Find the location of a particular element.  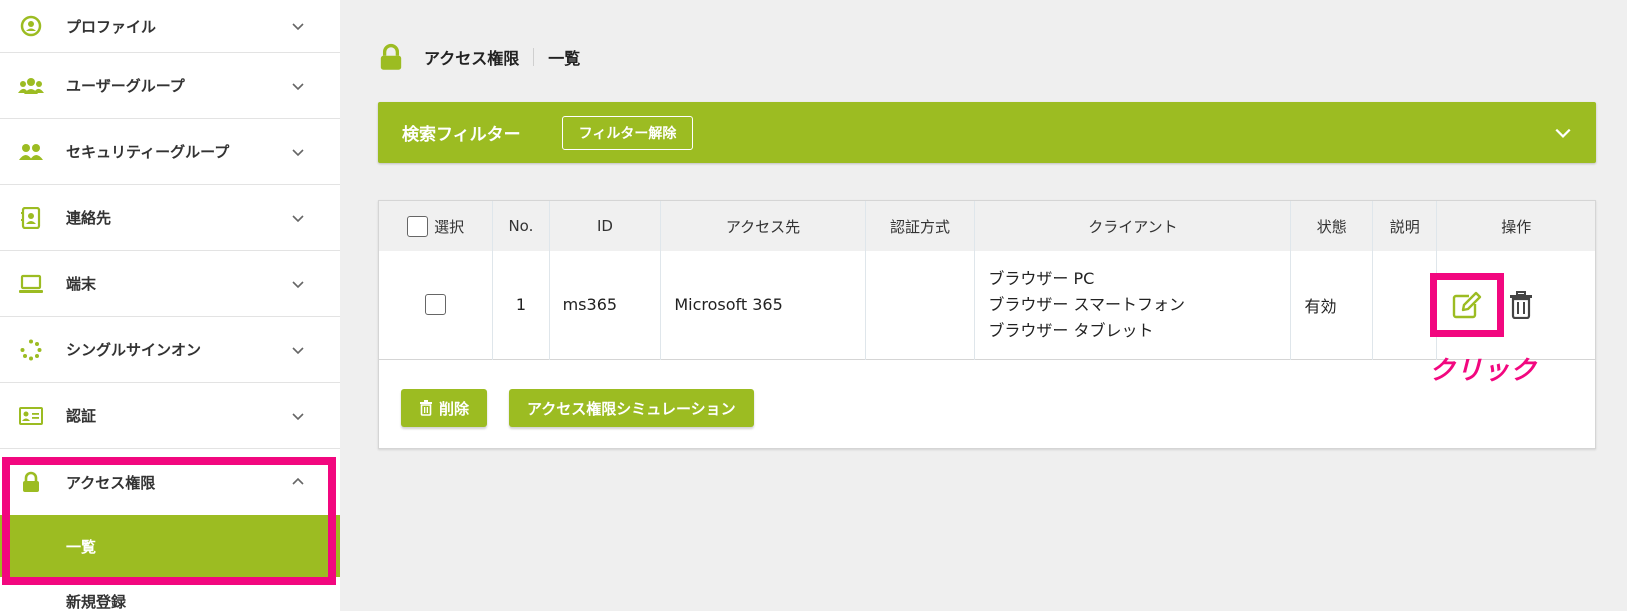

chevron-up-icon is located at coordinates (298, 481).